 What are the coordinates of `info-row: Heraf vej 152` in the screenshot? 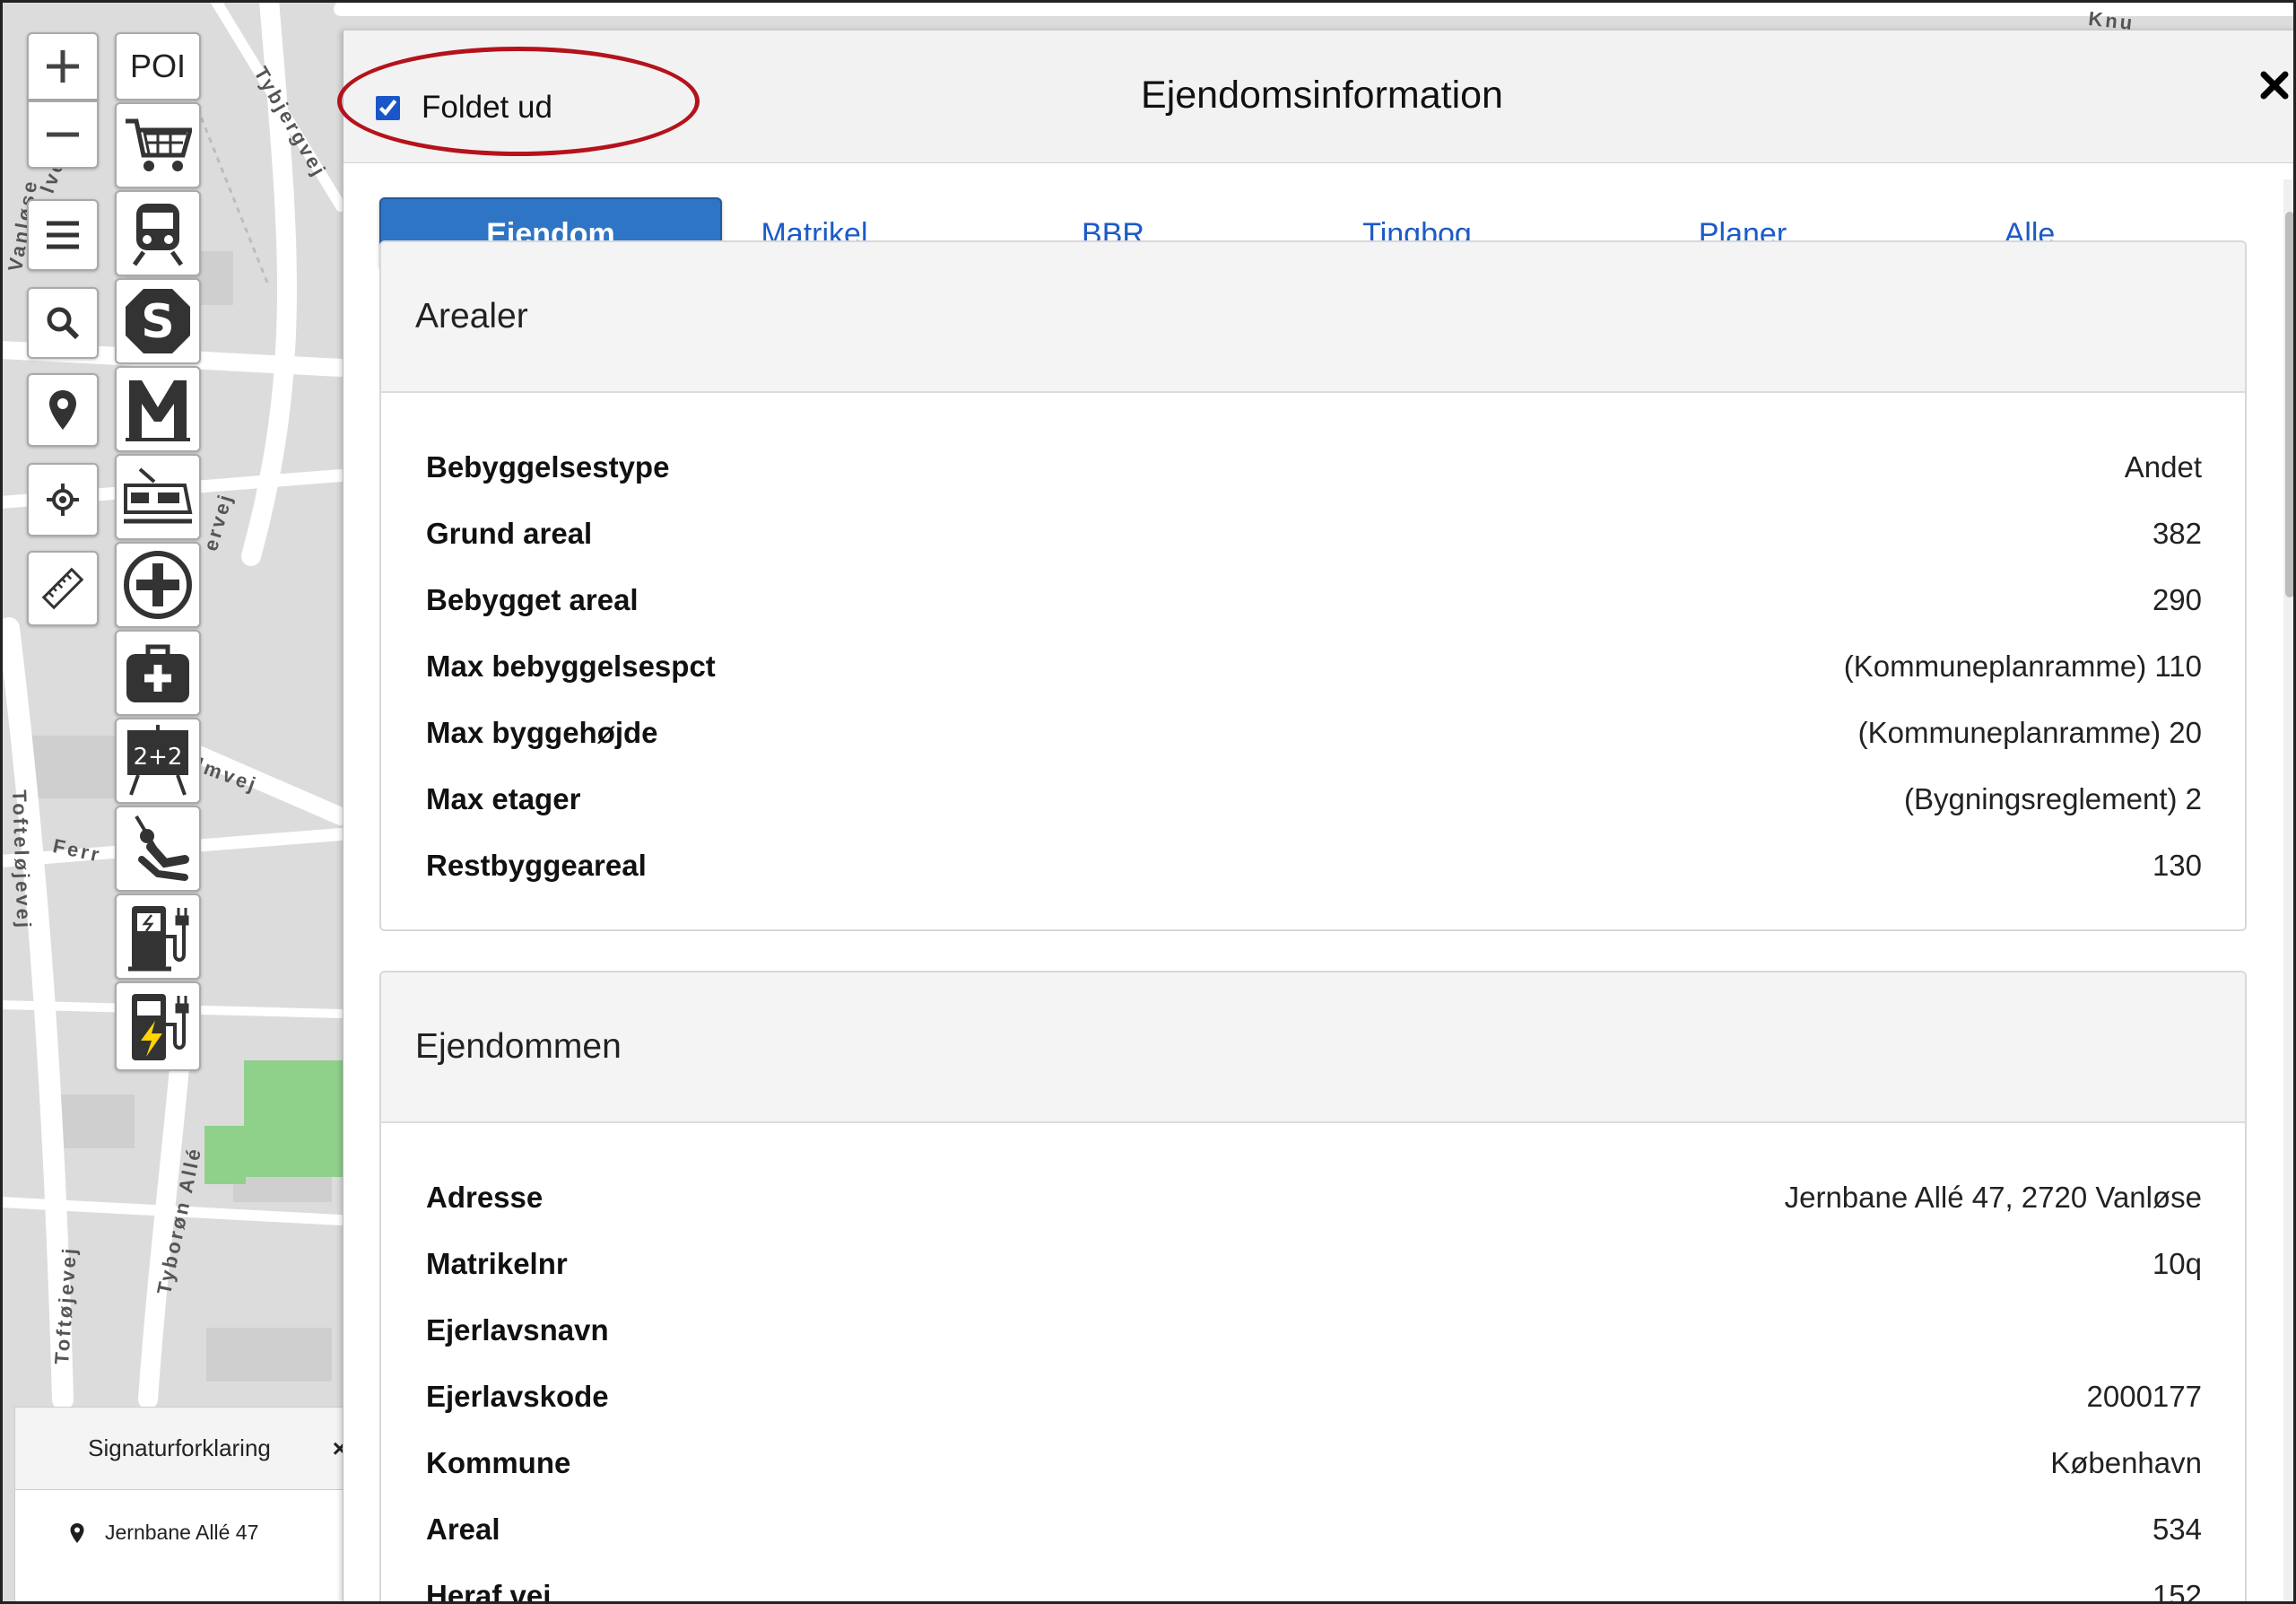 It's located at (1313, 1583).